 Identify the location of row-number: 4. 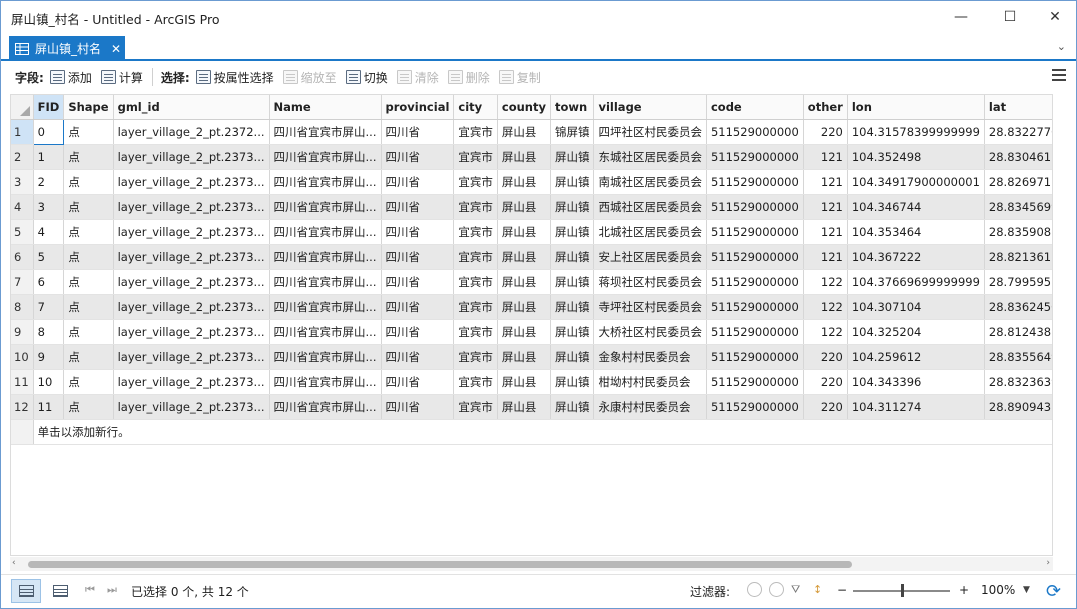
(22, 207).